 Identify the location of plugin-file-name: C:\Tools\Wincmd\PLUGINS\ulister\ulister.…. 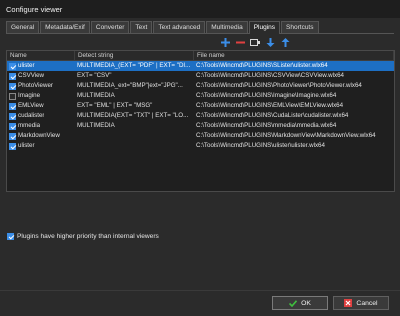
(260, 145).